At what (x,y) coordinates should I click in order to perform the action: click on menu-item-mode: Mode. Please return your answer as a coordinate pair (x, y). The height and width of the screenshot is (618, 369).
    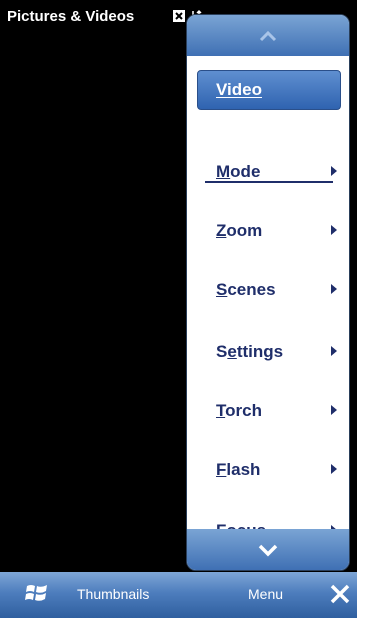
    Looking at the image, I should click on (268, 172).